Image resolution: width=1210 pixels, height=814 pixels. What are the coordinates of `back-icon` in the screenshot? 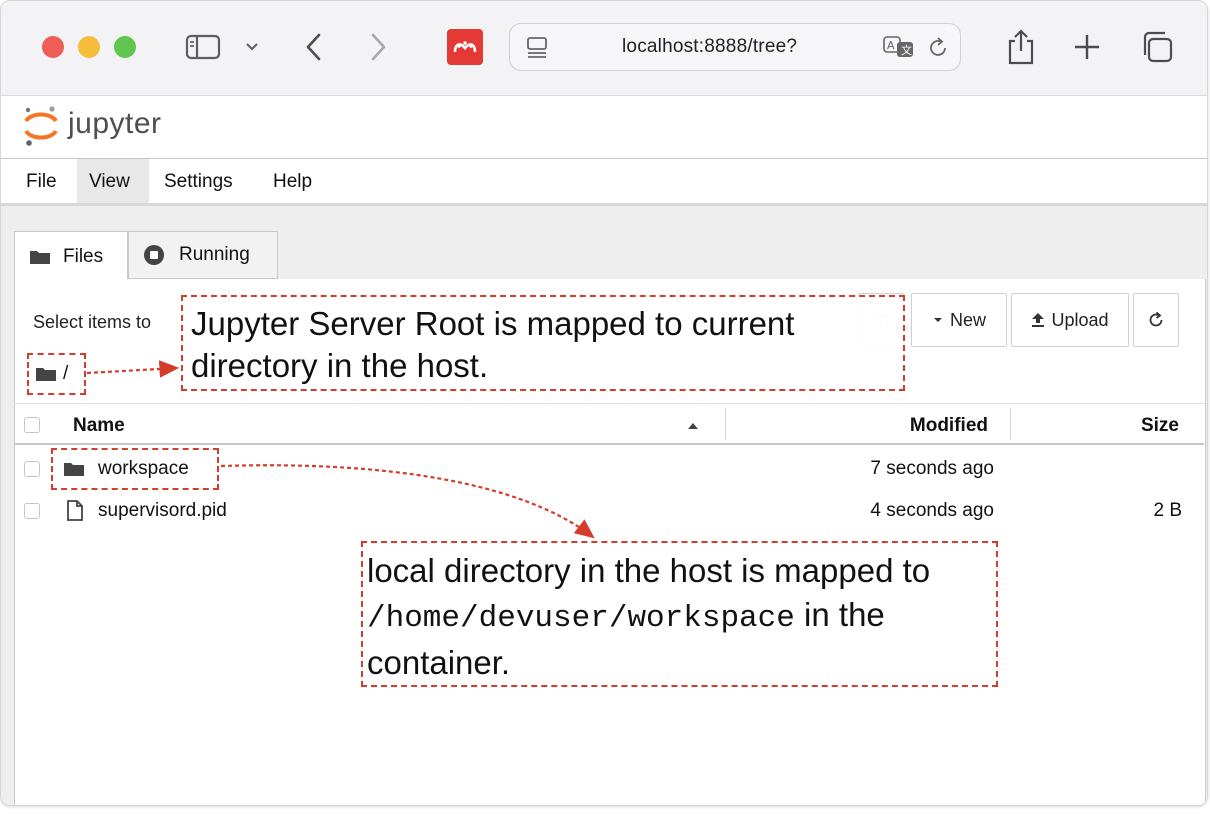 It's located at (313, 47).